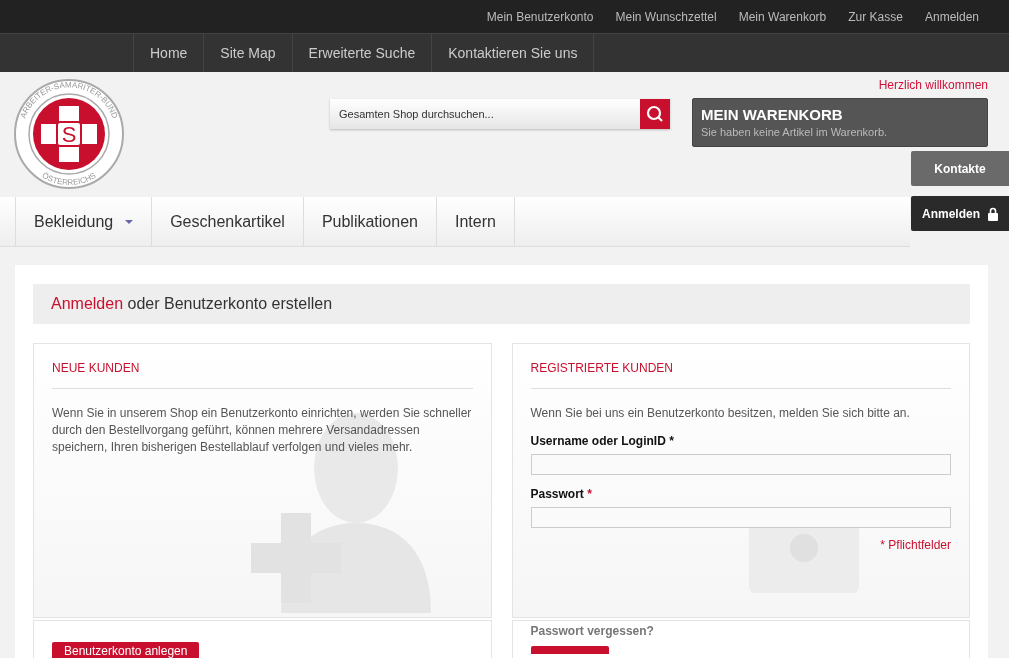 The height and width of the screenshot is (658, 1009). I want to click on welcome-link: Herzlich willkommen, so click(933, 85).